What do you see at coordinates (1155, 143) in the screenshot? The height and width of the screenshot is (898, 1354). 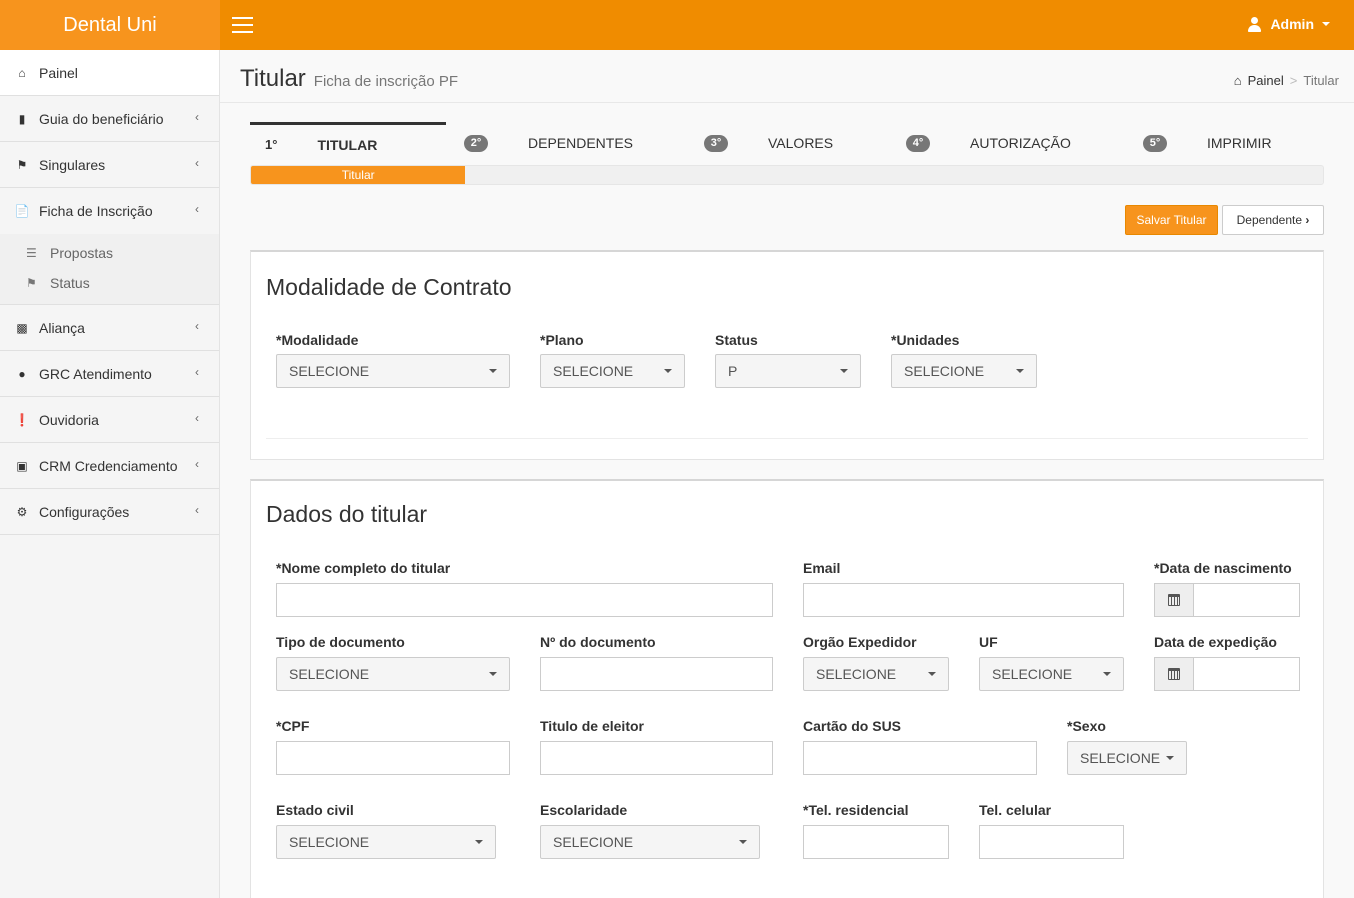 I see `wizard-step-badge: 5°` at bounding box center [1155, 143].